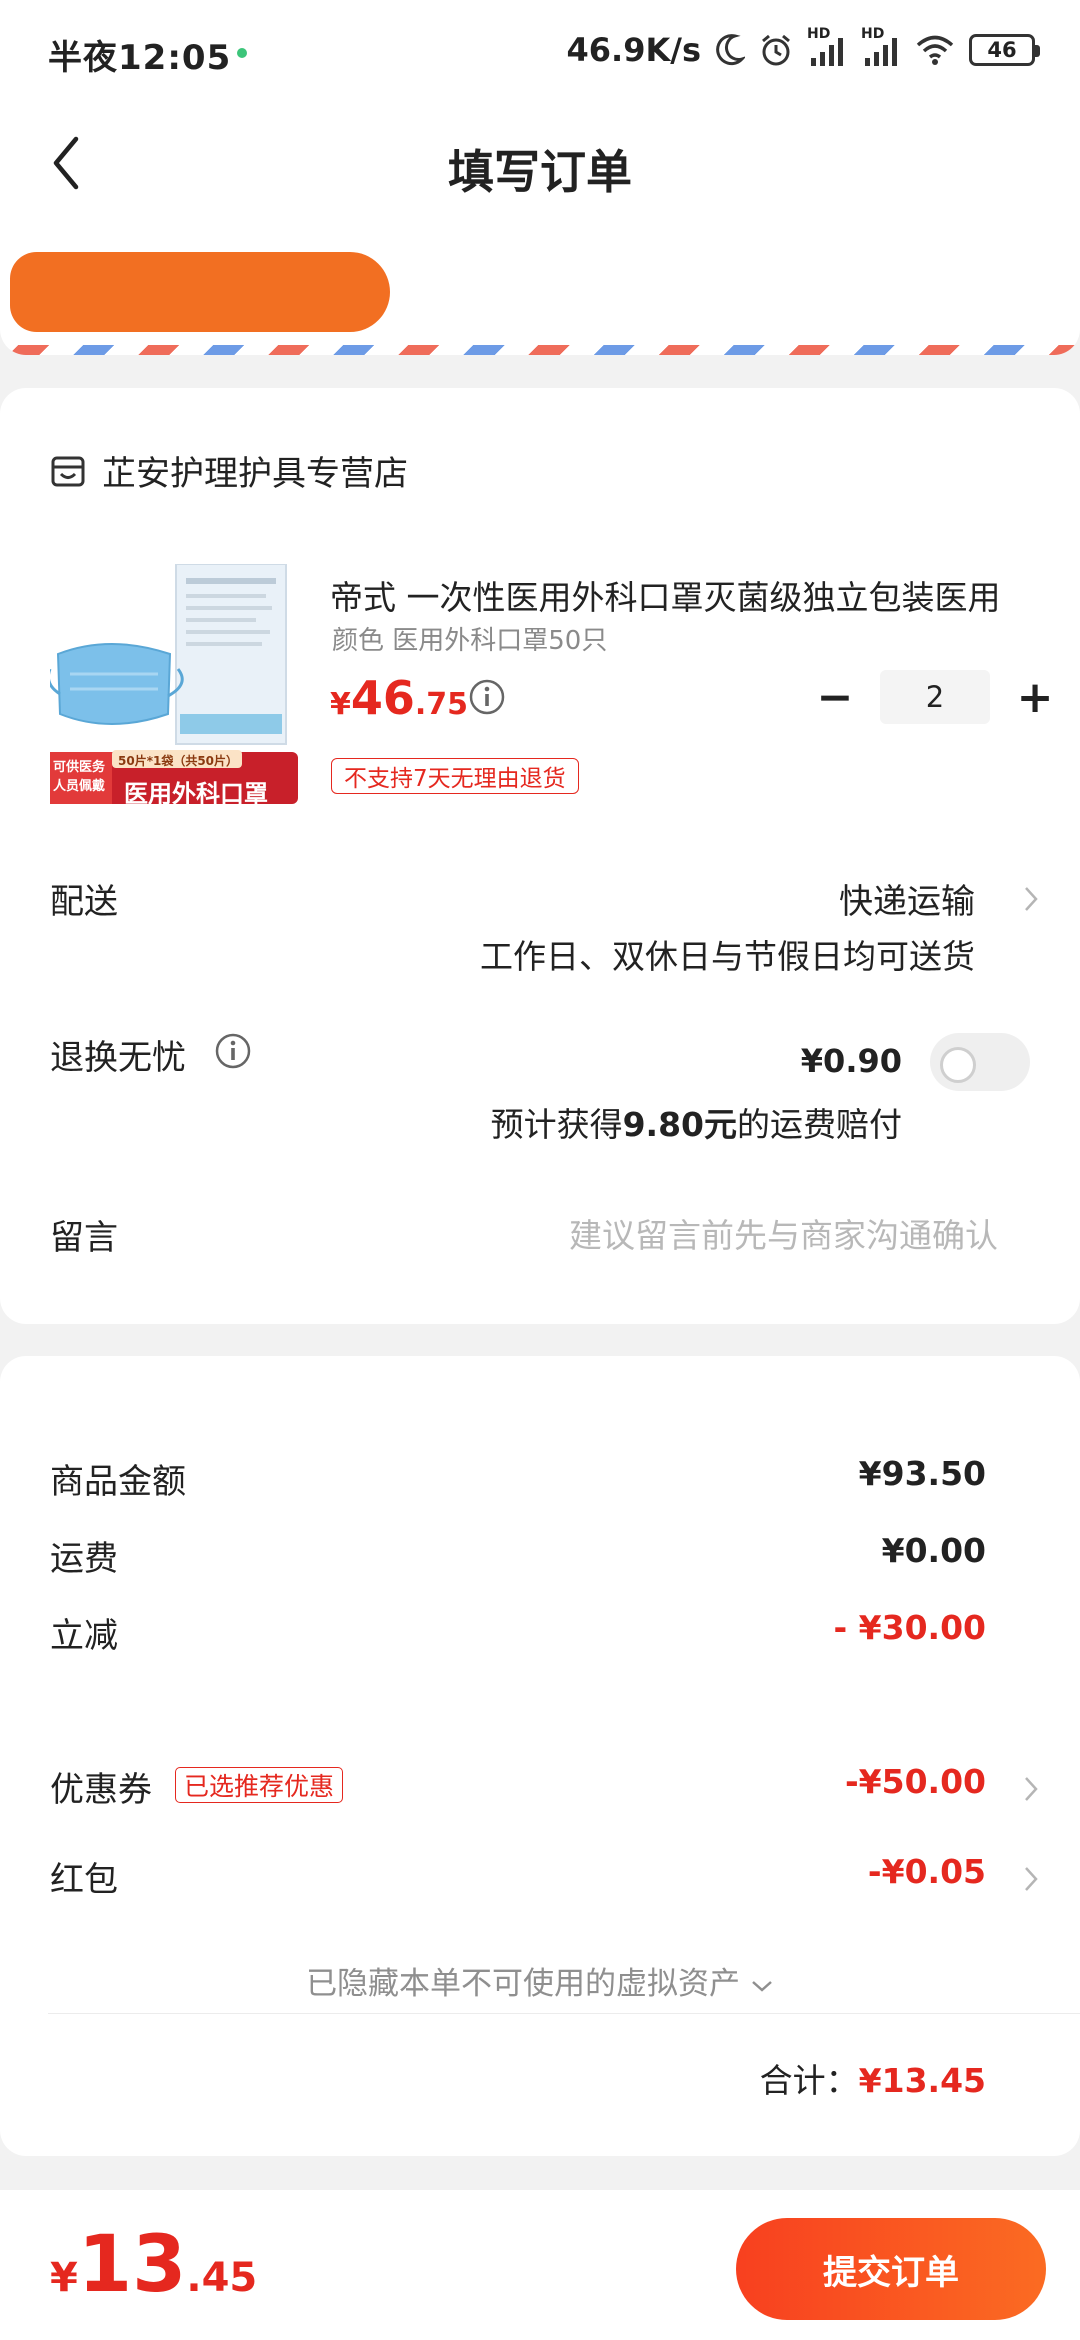 The width and height of the screenshot is (1080, 2340). What do you see at coordinates (233, 1051) in the screenshot?
I see `exchange-info-icon` at bounding box center [233, 1051].